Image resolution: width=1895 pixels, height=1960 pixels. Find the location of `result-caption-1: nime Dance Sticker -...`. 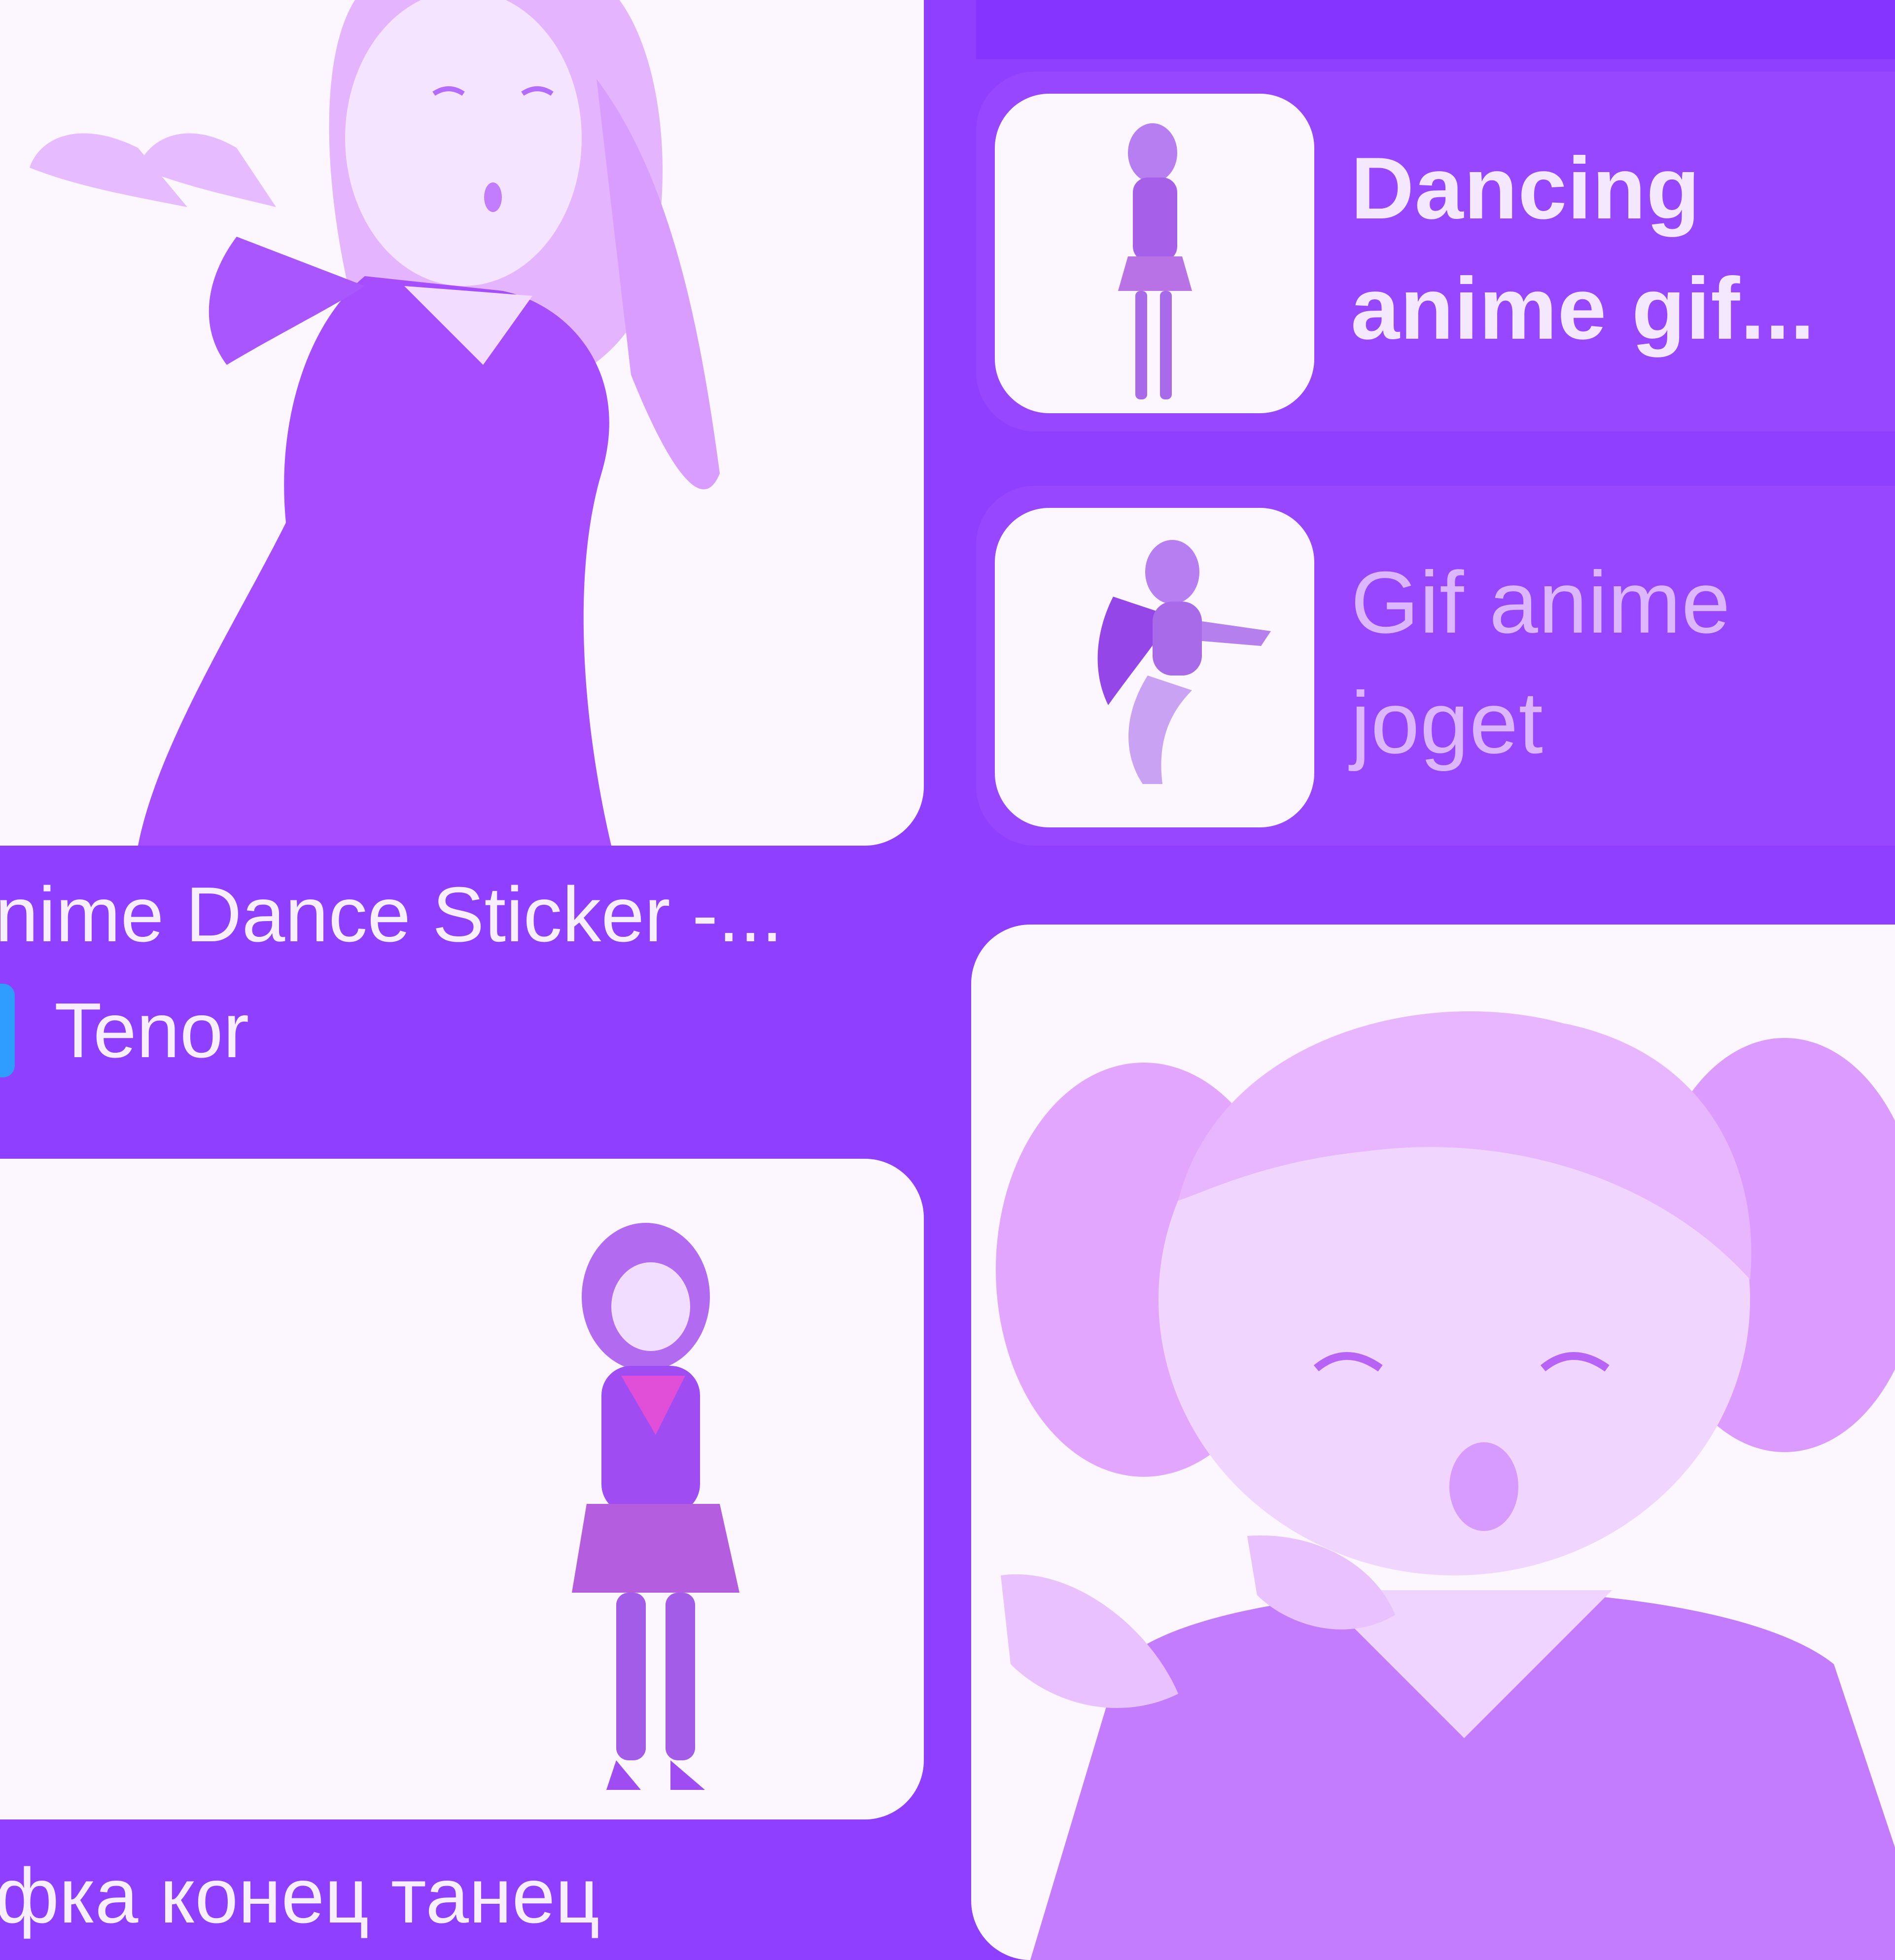

result-caption-1: nime Dance Sticker -... is located at coordinates (391, 914).